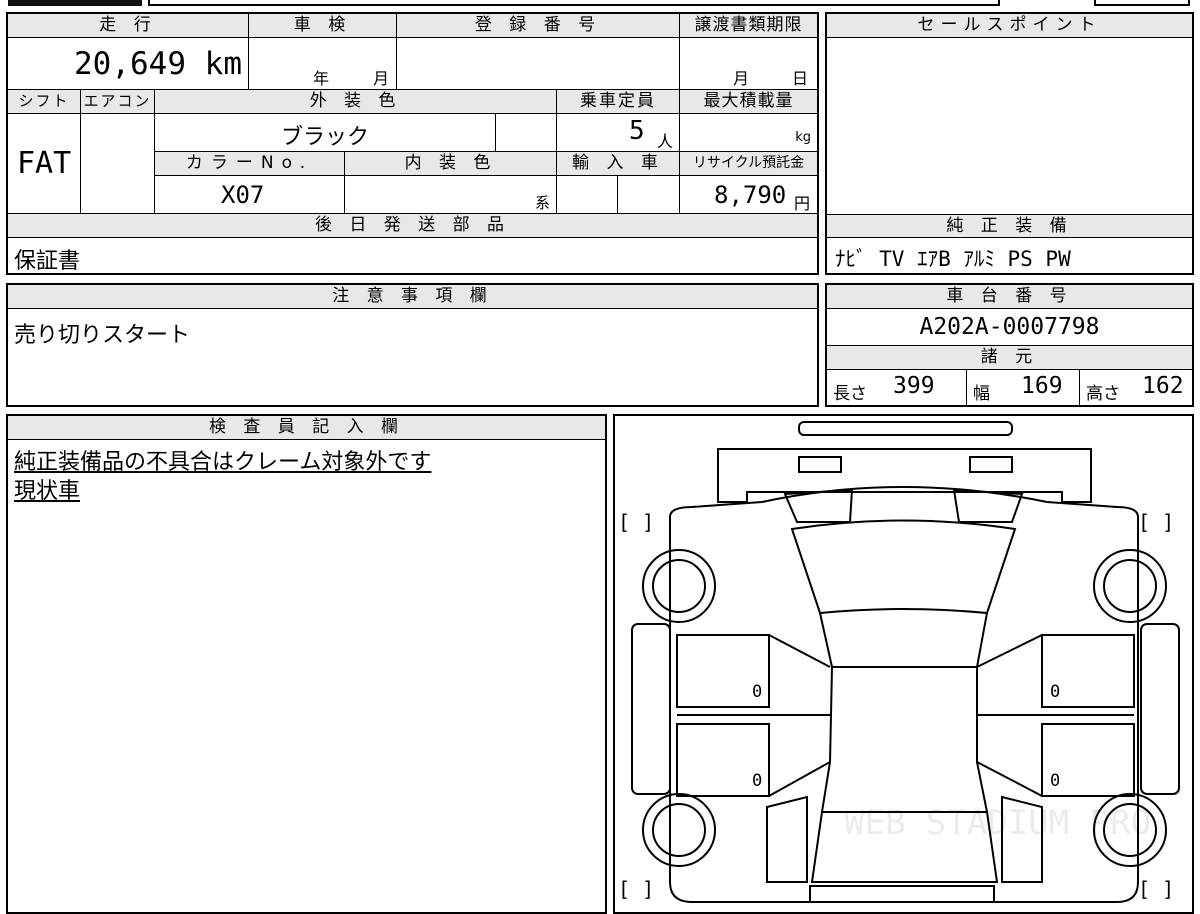 The width and height of the screenshot is (1200, 914). What do you see at coordinates (679, 830) in the screenshot?
I see `wheel-rear-left-inner` at bounding box center [679, 830].